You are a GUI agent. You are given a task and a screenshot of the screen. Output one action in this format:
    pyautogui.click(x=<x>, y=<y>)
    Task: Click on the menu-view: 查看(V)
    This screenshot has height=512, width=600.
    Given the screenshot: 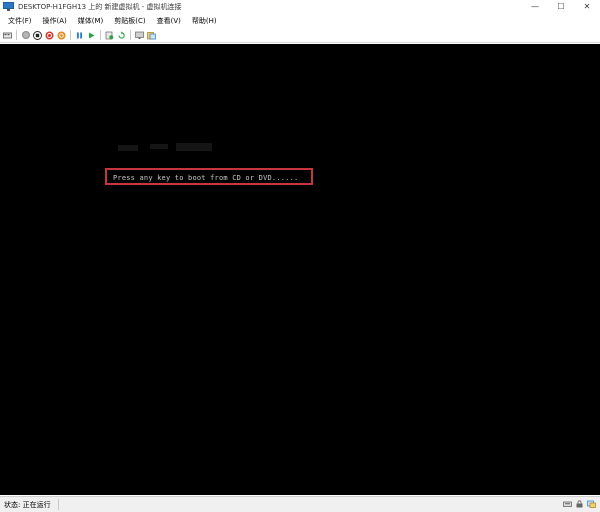 What is the action you would take?
    pyautogui.click(x=169, y=21)
    